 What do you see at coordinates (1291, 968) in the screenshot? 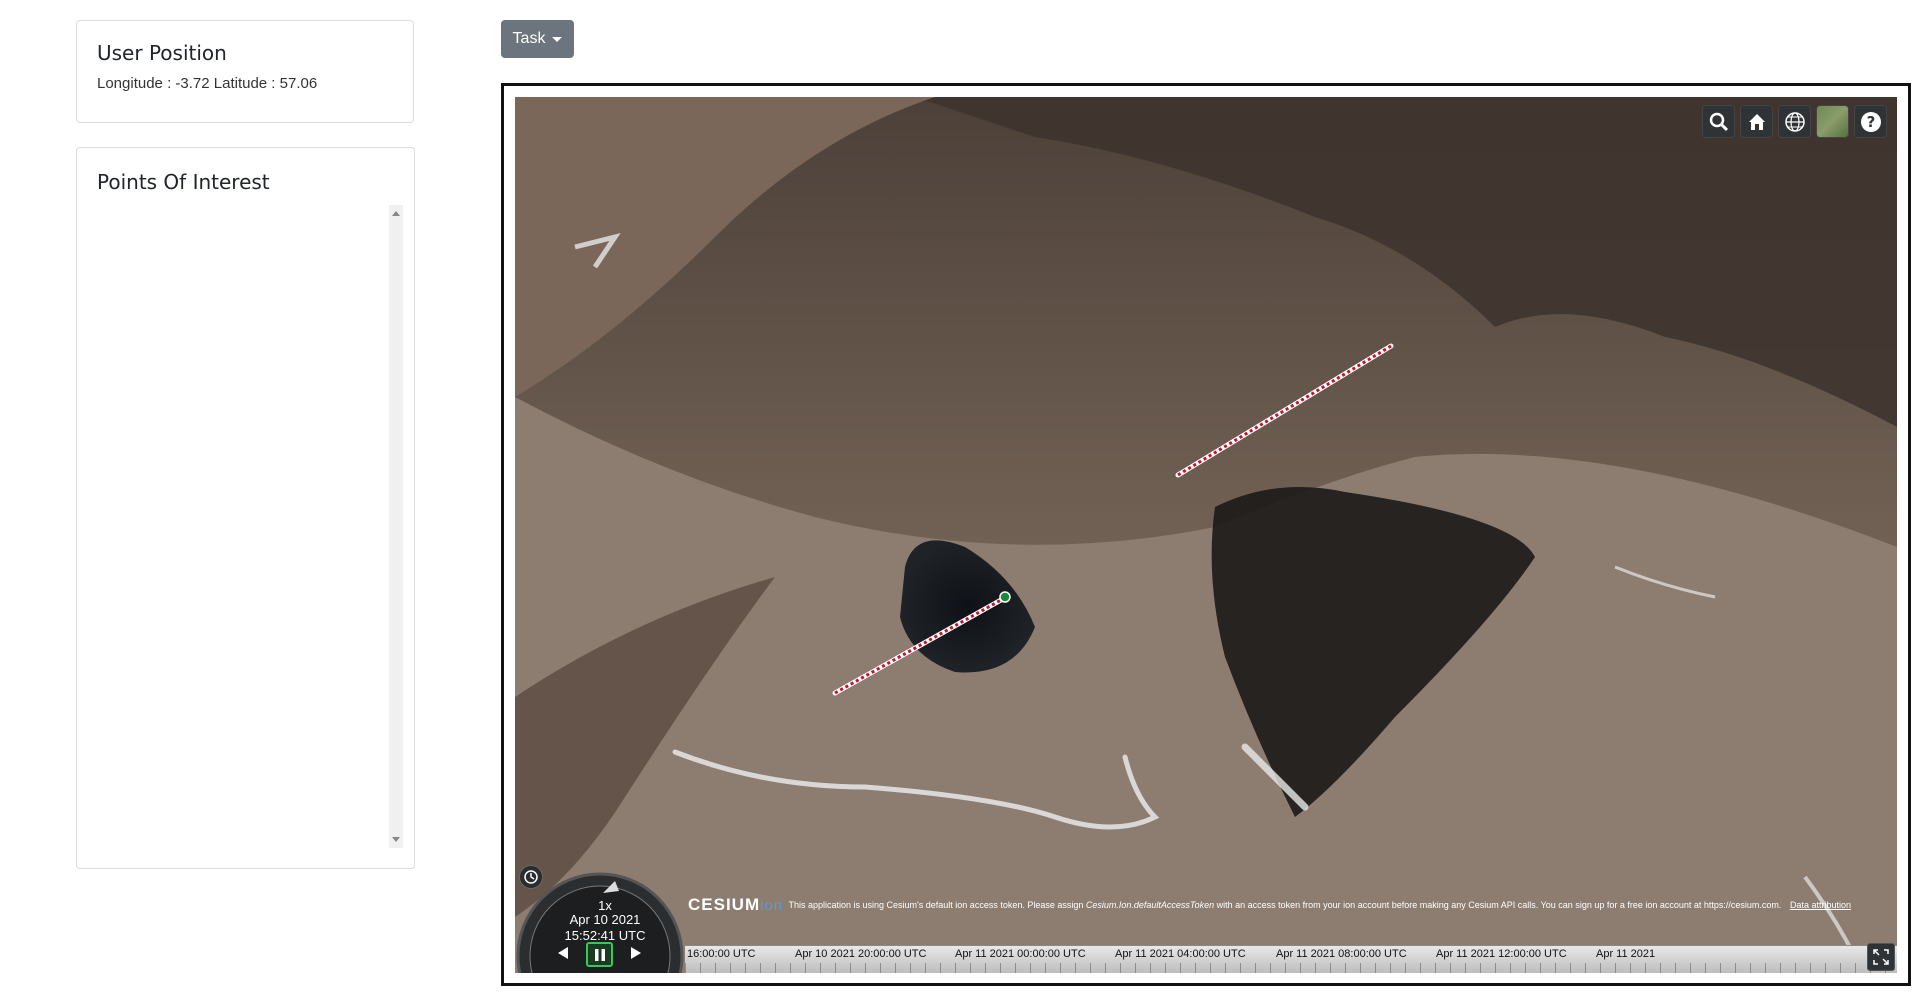
I see `timeline-ruler` at bounding box center [1291, 968].